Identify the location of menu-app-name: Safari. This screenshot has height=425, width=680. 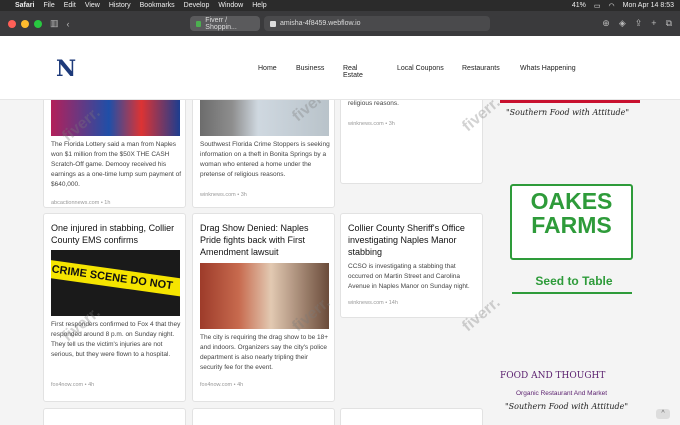
(24, 5).